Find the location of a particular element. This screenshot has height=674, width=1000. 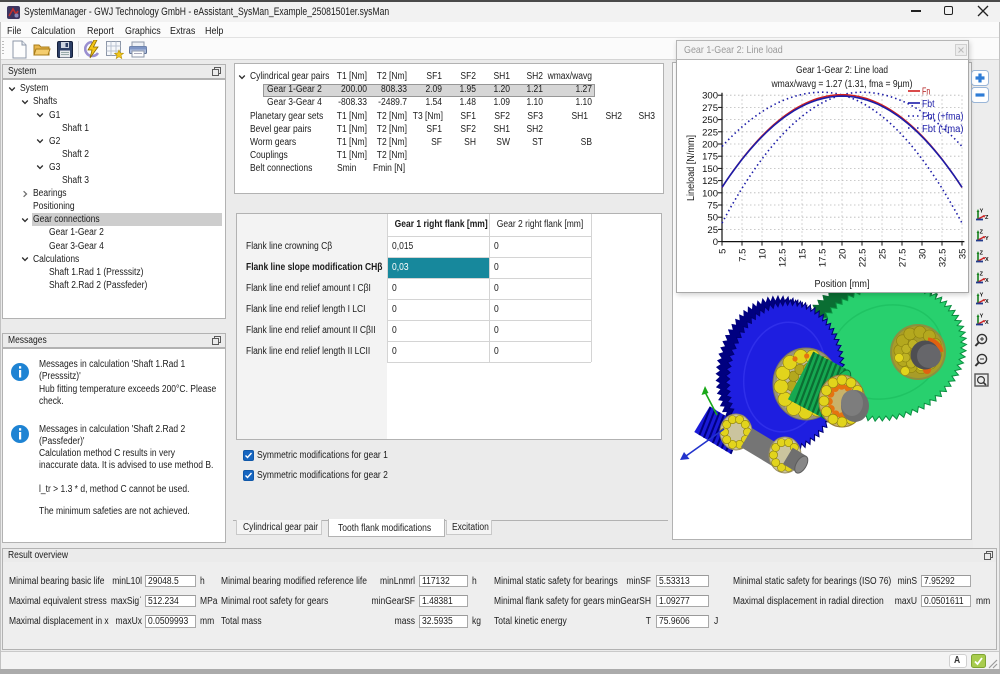

svg-text: 30 is located at coordinates (923, 254).